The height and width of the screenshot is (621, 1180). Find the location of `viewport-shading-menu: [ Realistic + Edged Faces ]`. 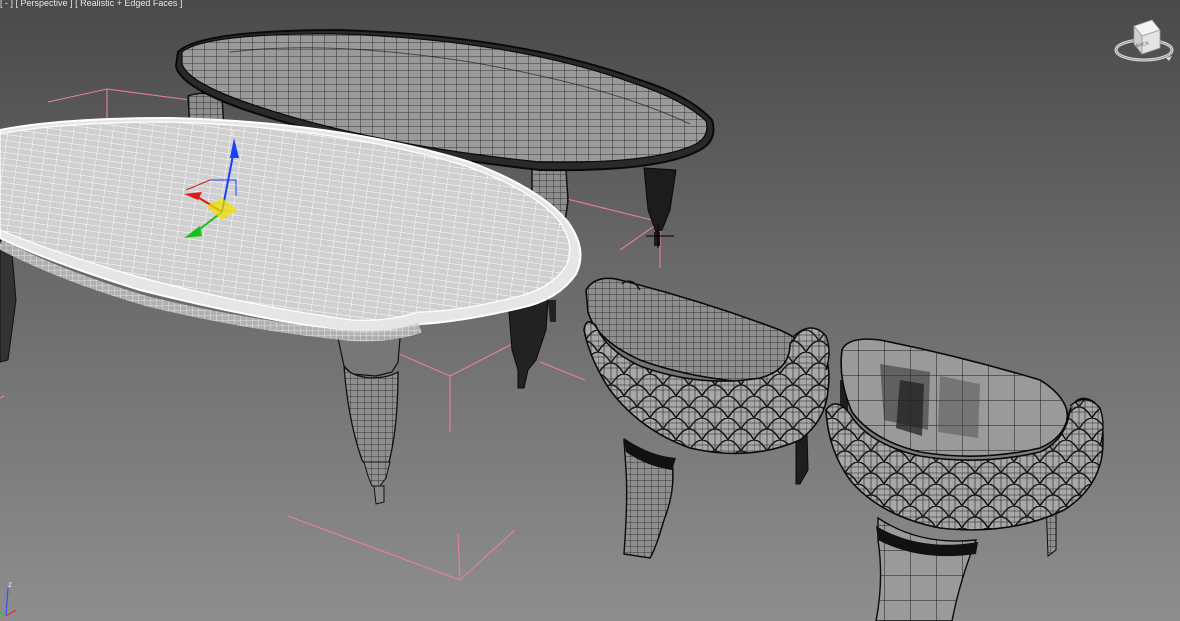

viewport-shading-menu: [ Realistic + Edged Faces ] is located at coordinates (128, 4).